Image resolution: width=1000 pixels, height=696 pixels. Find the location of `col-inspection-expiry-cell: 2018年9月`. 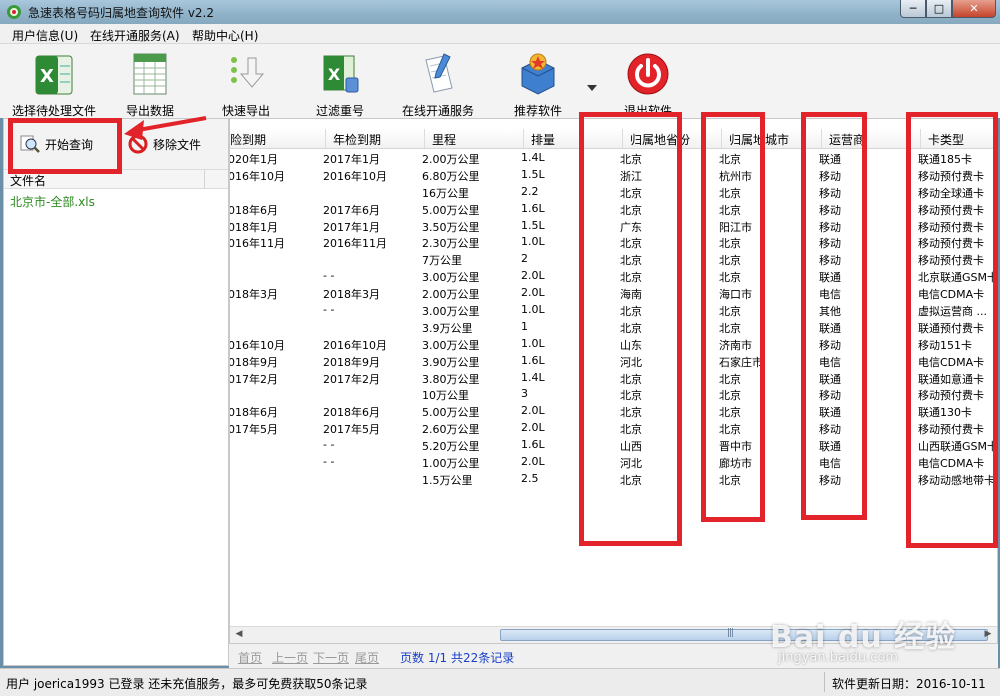

col-inspection-expiry-cell: 2018年9月 is located at coordinates (351, 362).